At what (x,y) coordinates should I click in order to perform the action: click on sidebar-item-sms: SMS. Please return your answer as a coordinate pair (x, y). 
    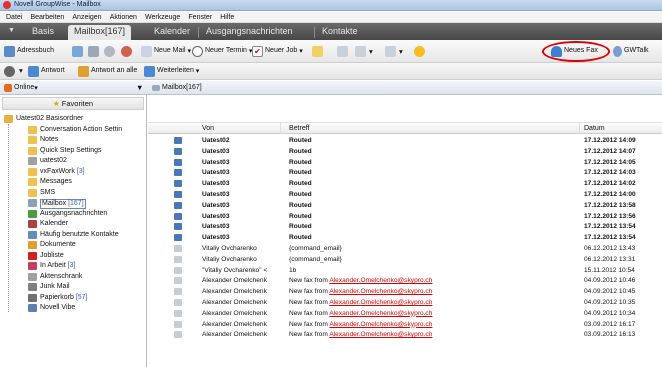
    Looking at the image, I should click on (73, 193).